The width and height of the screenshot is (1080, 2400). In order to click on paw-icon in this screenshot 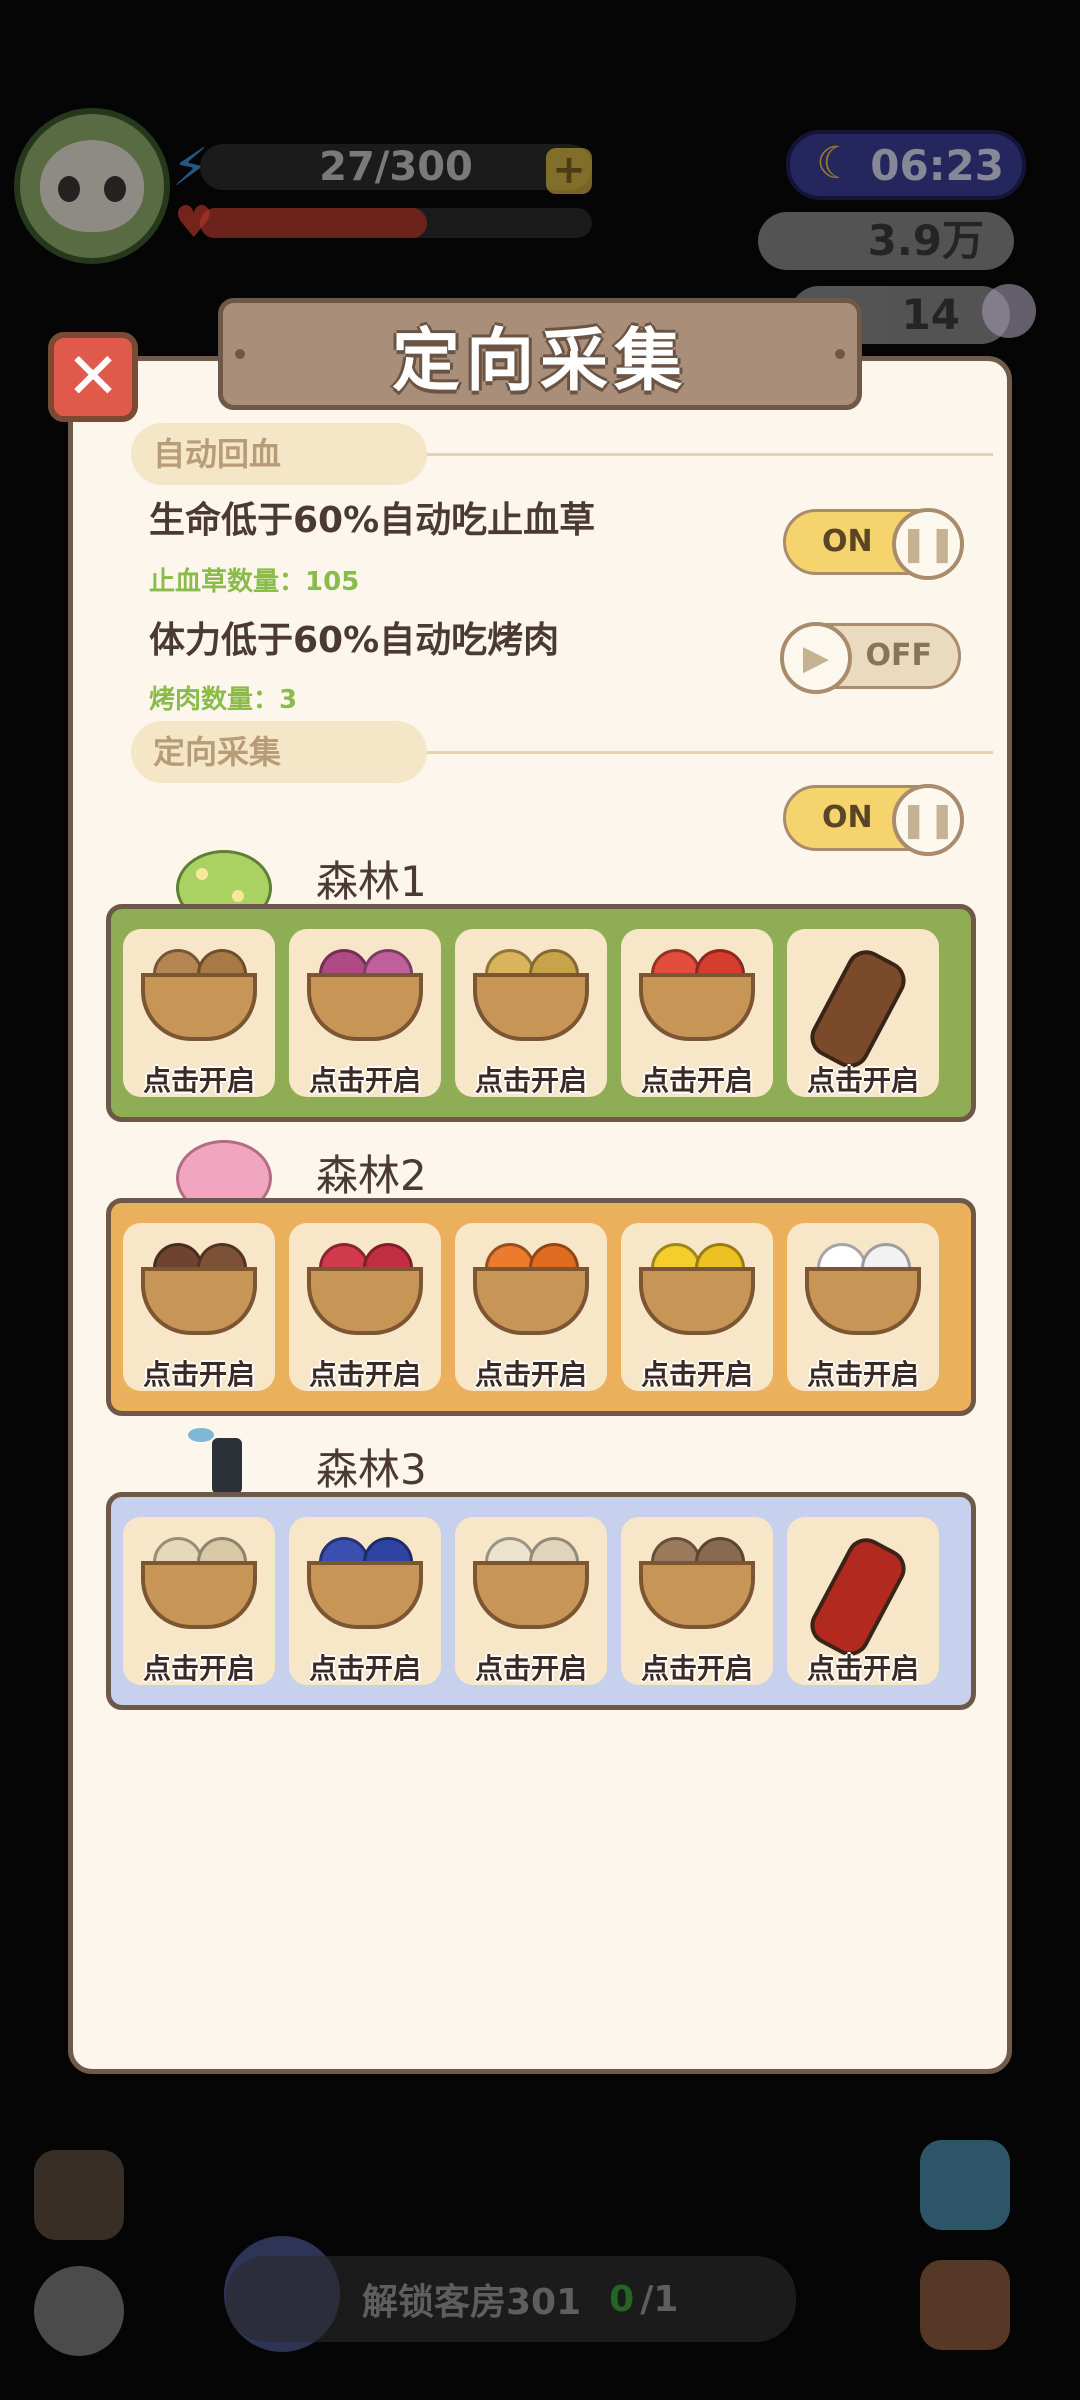, I will do `click(79, 2311)`.